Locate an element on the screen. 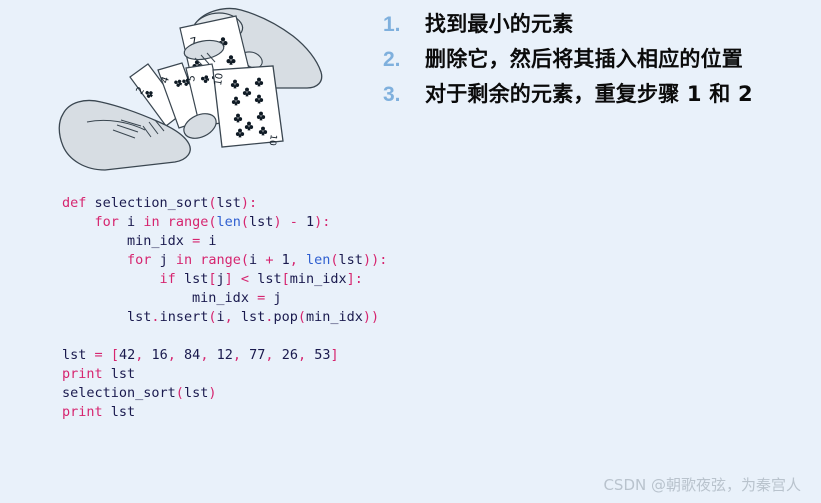 Image resolution: width=821 pixels, height=503 pixels. csdn-watermark: CSDN @朝歌夜弦，为秦宫人 is located at coordinates (702, 485).